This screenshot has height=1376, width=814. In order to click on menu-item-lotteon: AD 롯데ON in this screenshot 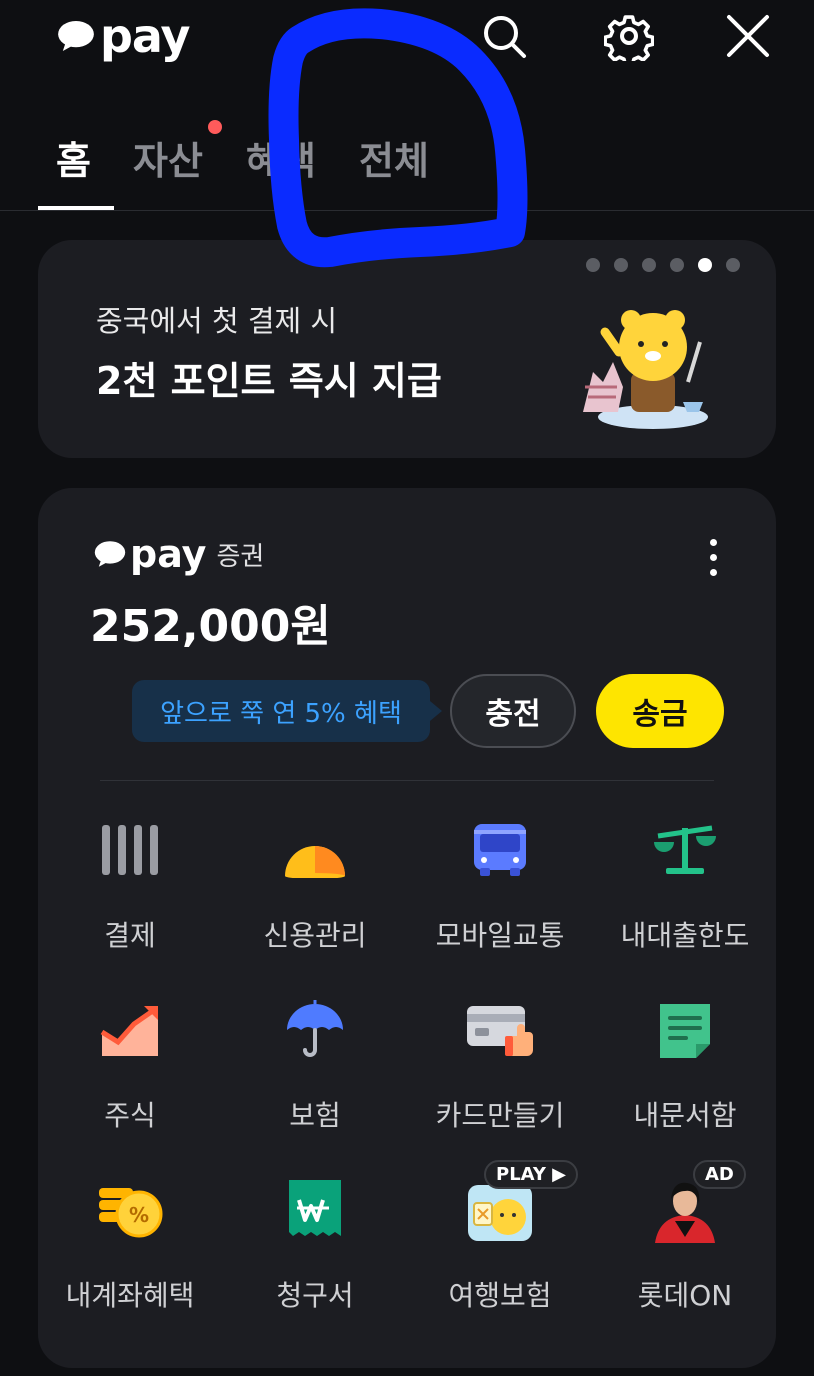, I will do `click(685, 1244)`.